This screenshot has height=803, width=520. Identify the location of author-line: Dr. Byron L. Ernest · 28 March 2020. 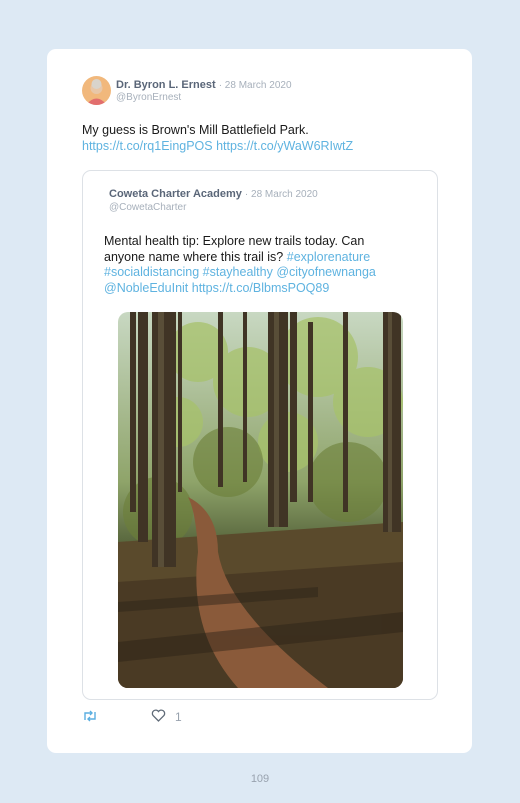
(204, 85).